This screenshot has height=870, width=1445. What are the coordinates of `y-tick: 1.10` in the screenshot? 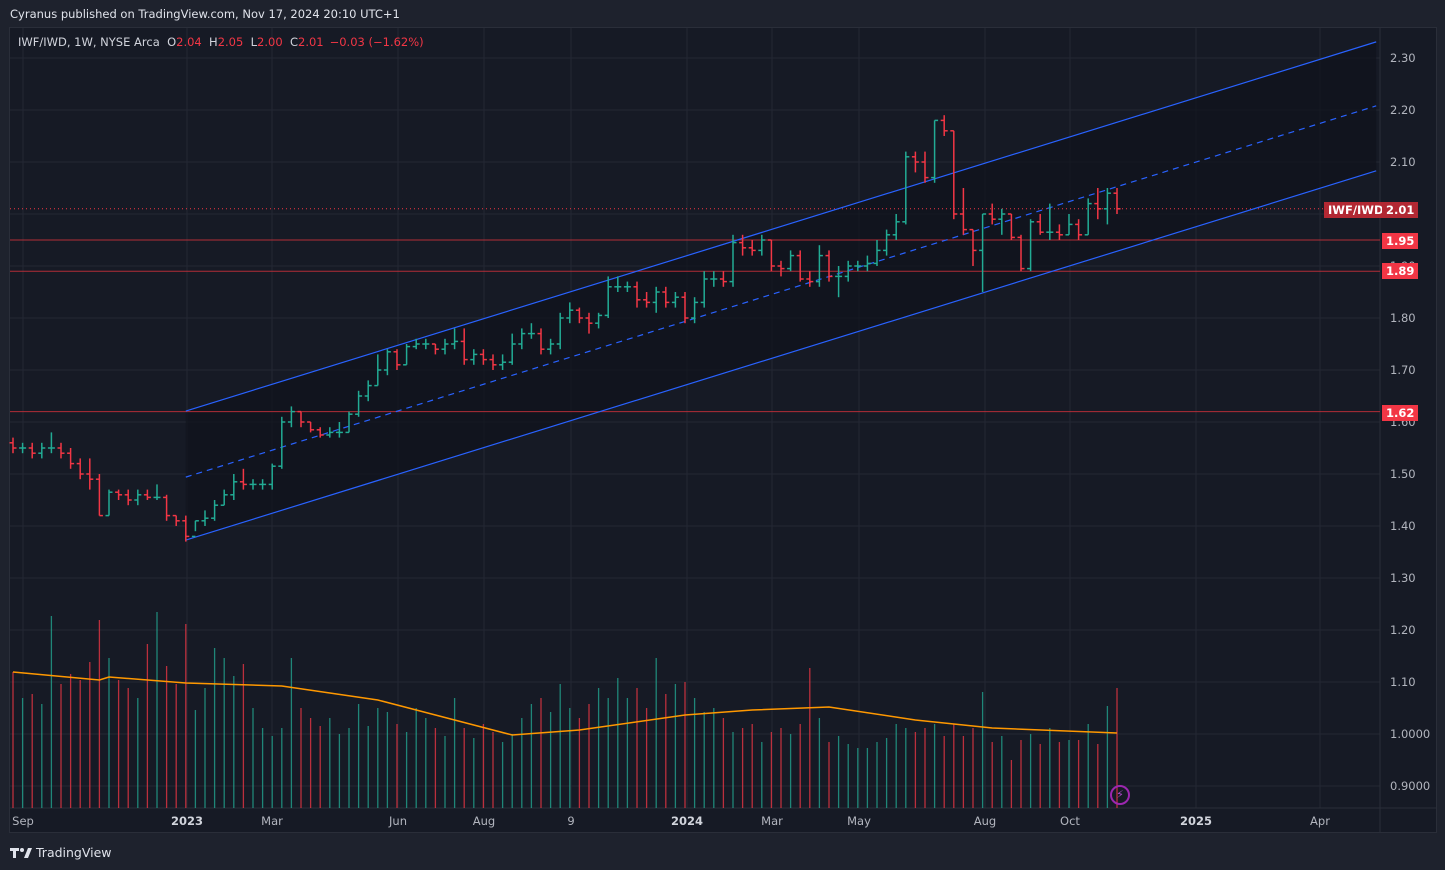 It's located at (1403, 682).